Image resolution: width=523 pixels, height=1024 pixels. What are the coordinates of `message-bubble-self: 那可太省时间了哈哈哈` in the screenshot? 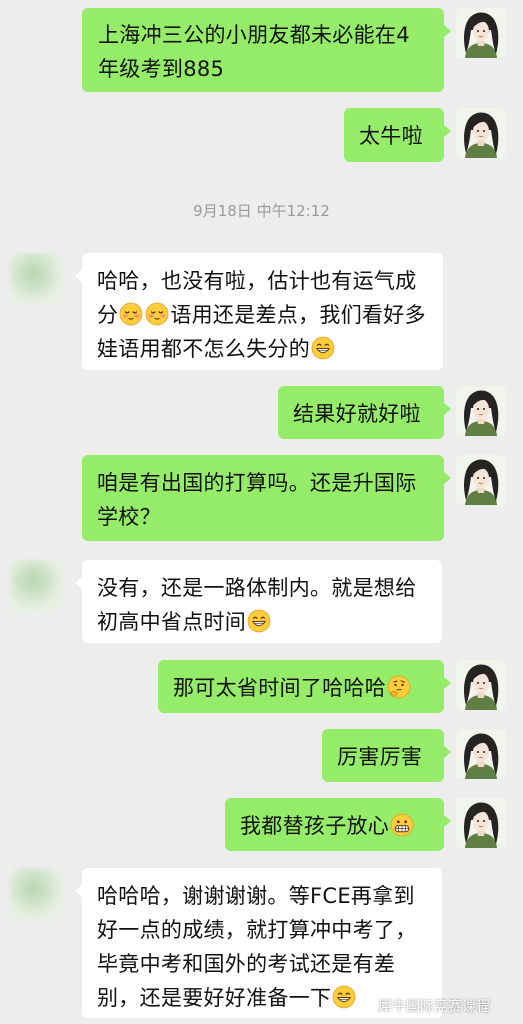 It's located at (304, 686).